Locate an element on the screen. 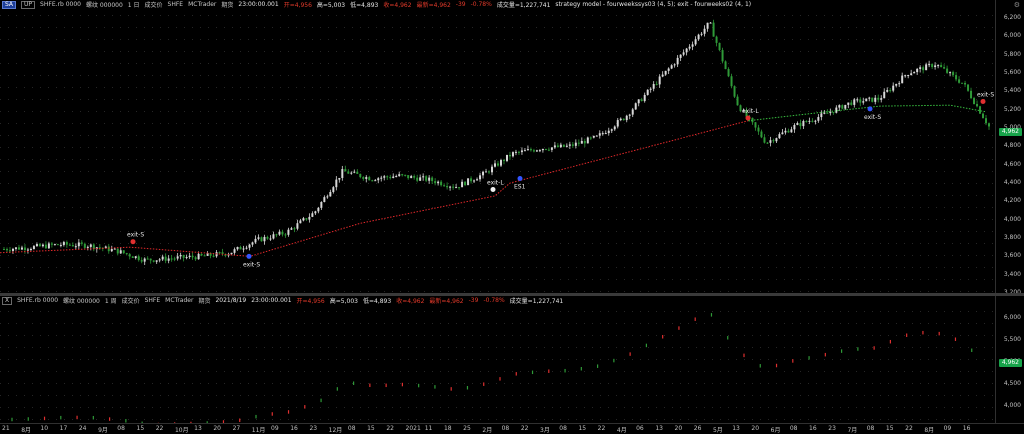 The width and height of the screenshot is (1024, 434). sa-button: SA is located at coordinates (9, 5).